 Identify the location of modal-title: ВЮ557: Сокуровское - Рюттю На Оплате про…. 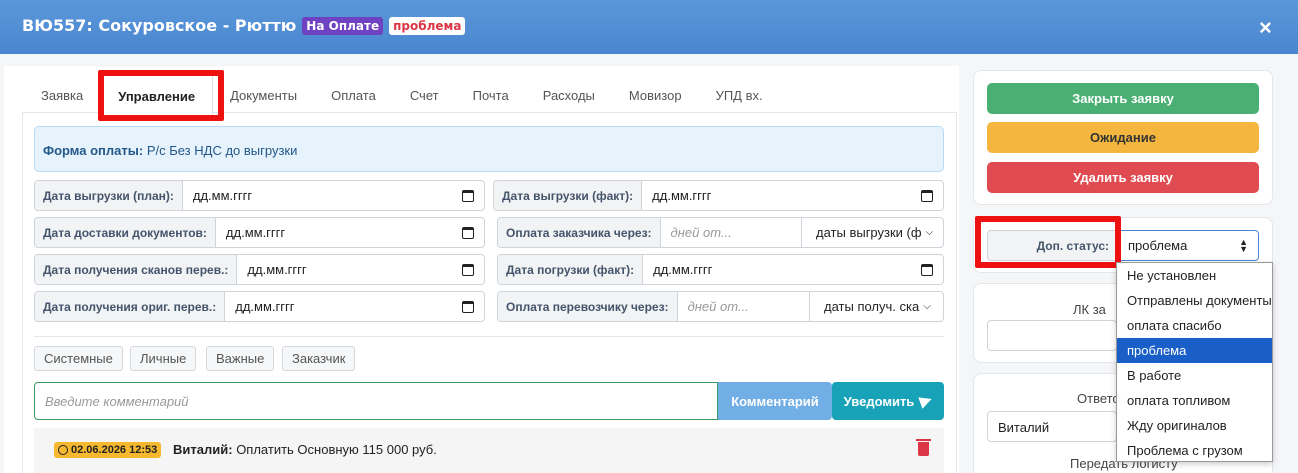
(244, 25).